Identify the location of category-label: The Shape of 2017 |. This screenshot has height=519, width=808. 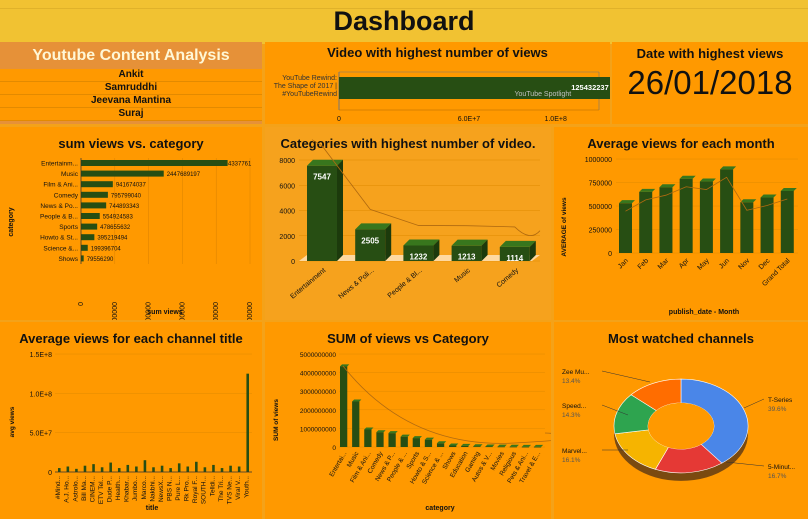
(305, 86).